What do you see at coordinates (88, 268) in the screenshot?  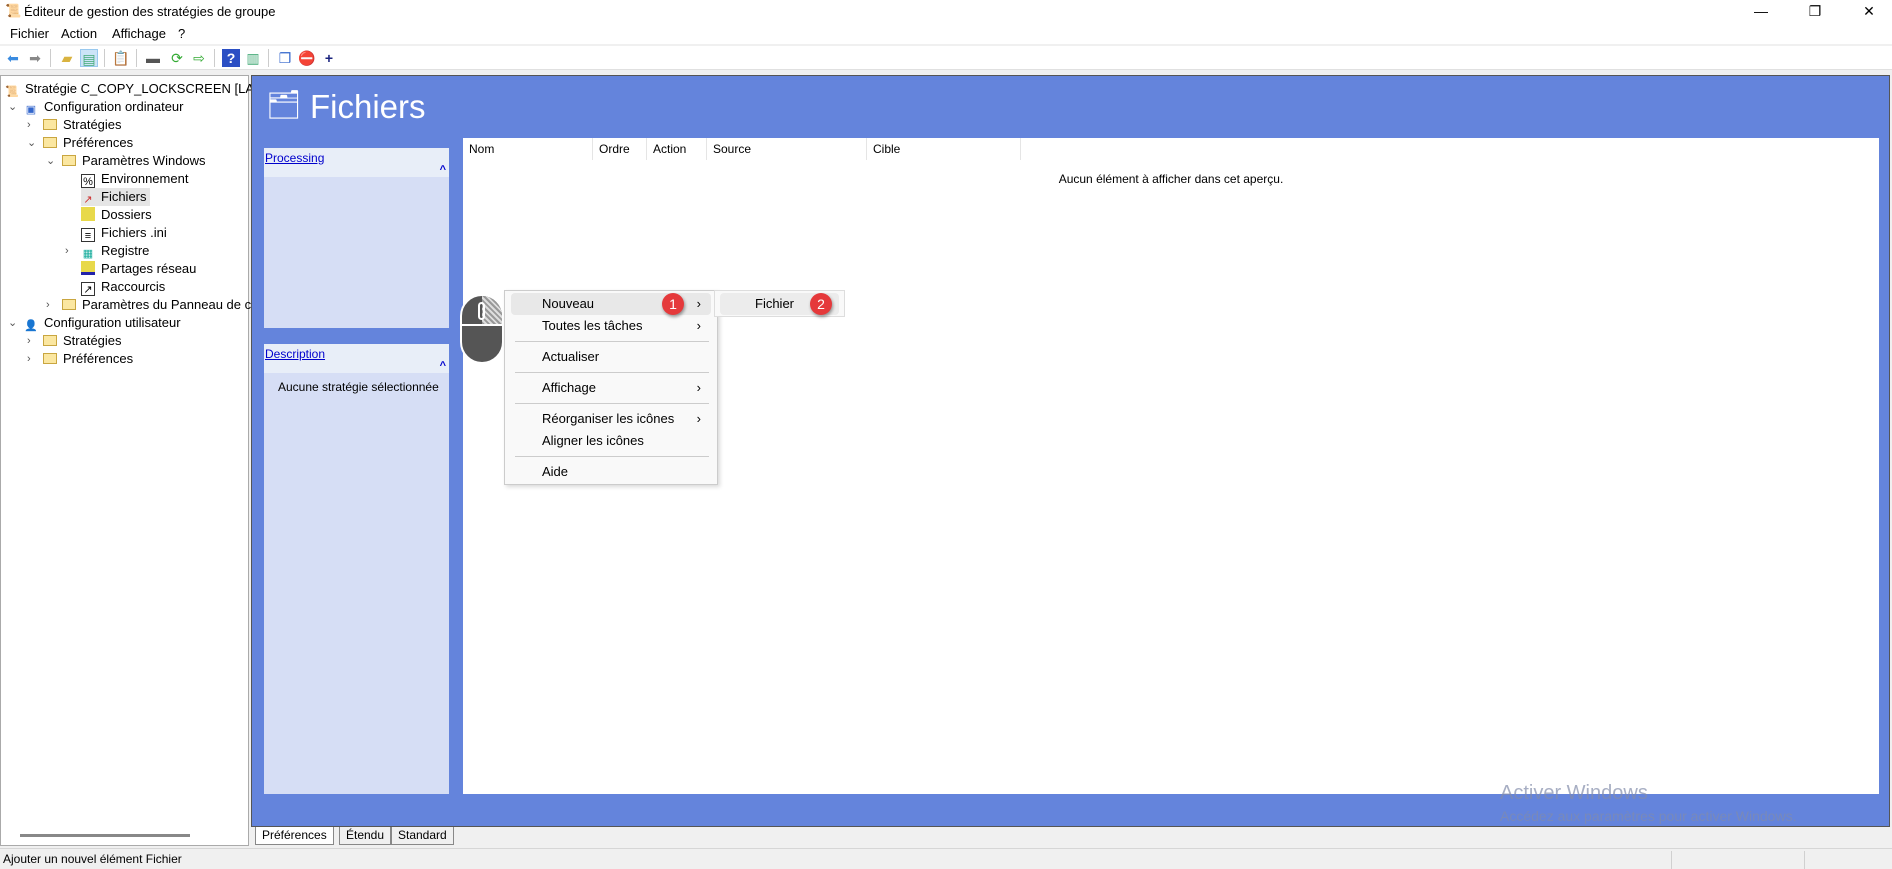 I see `network-share-icon` at bounding box center [88, 268].